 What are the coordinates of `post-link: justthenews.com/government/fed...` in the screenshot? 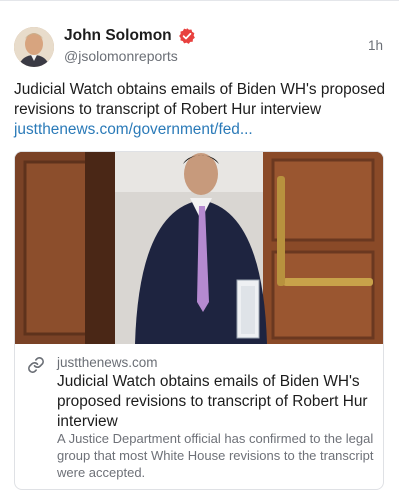 It's located at (201, 130).